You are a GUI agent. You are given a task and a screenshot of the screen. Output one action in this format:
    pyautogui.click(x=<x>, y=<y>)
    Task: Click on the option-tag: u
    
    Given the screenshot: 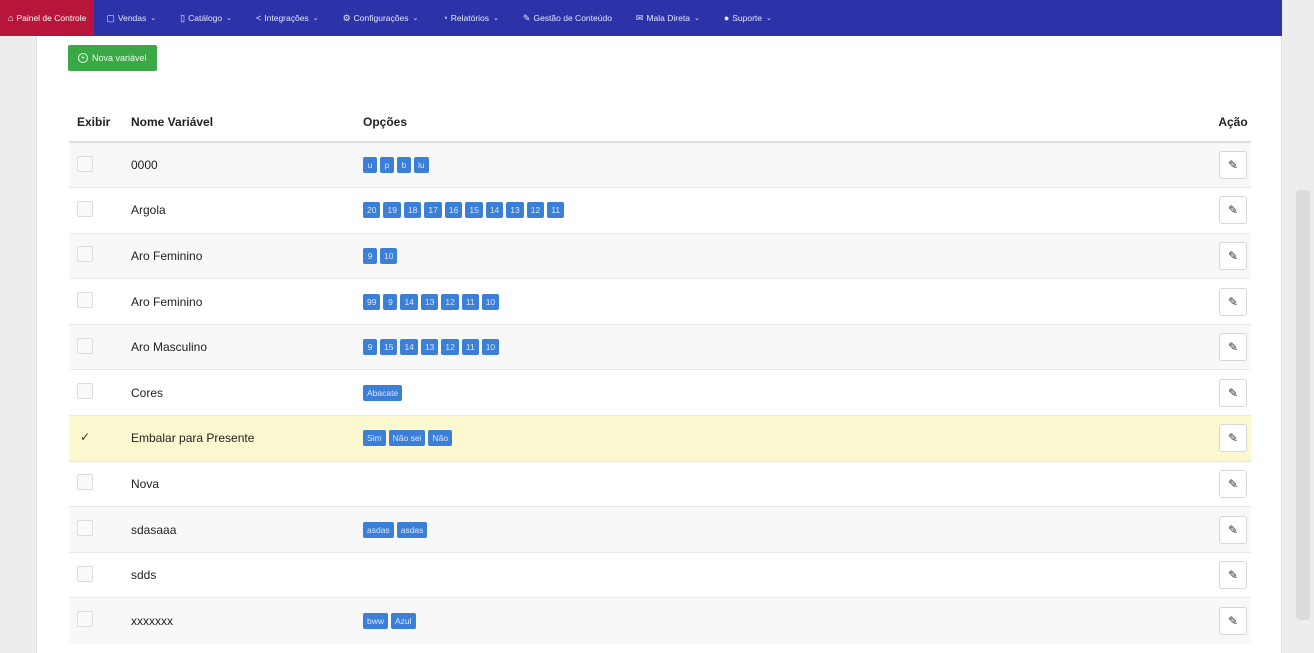 What is the action you would take?
    pyautogui.click(x=370, y=165)
    